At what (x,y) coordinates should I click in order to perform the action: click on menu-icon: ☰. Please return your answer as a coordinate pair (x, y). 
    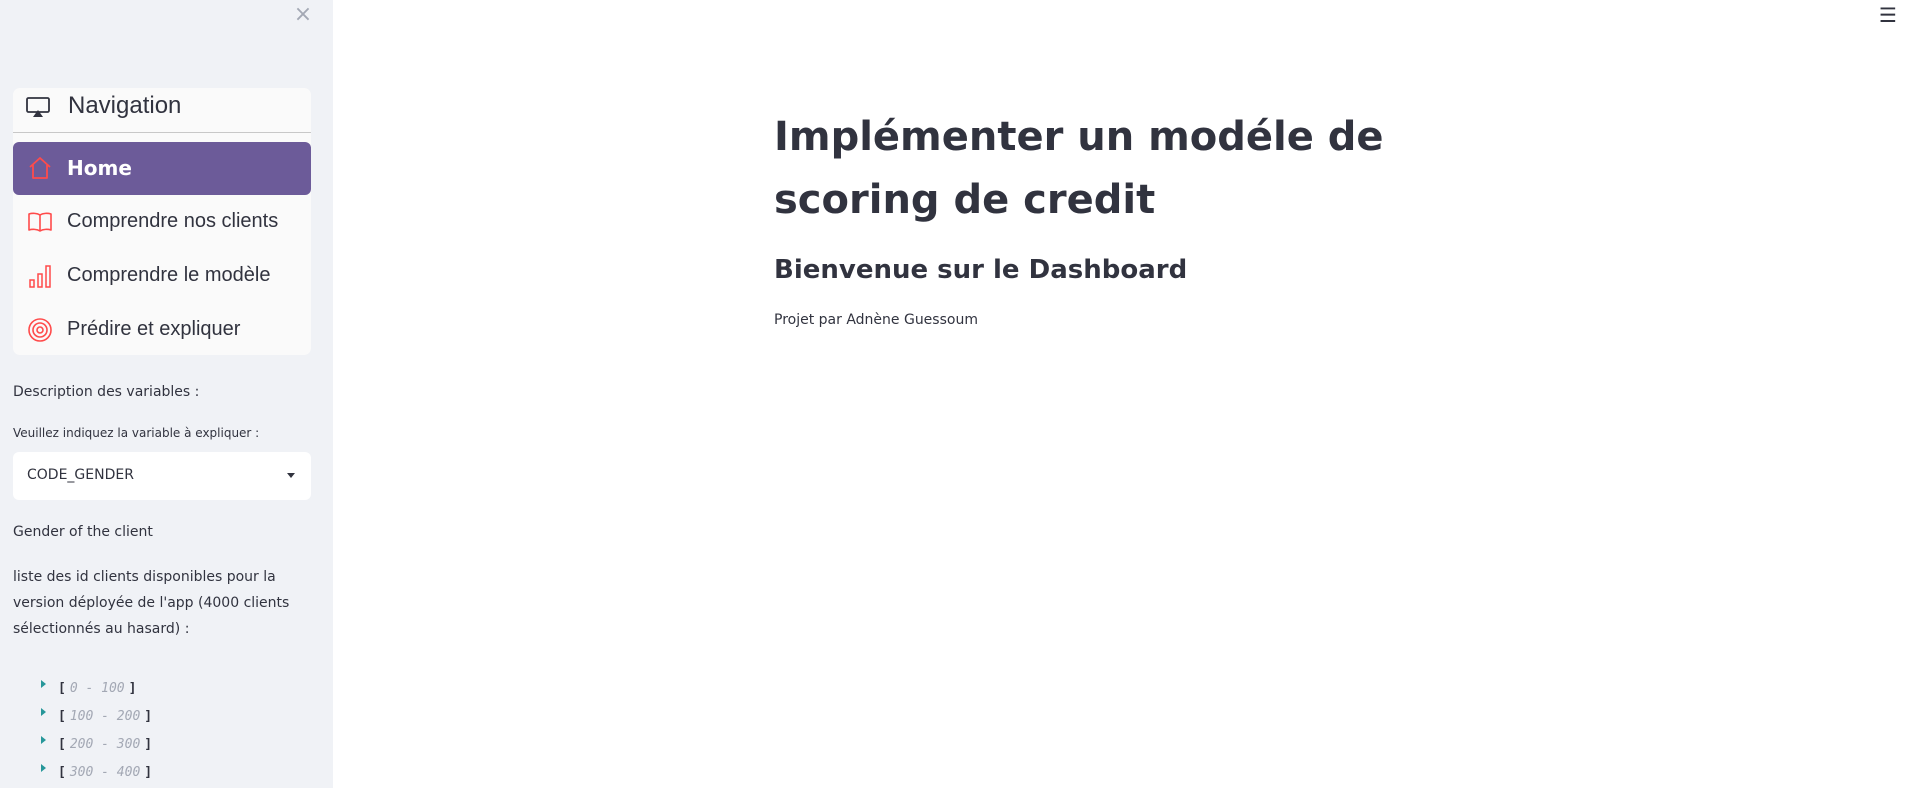
    Looking at the image, I should click on (1888, 15).